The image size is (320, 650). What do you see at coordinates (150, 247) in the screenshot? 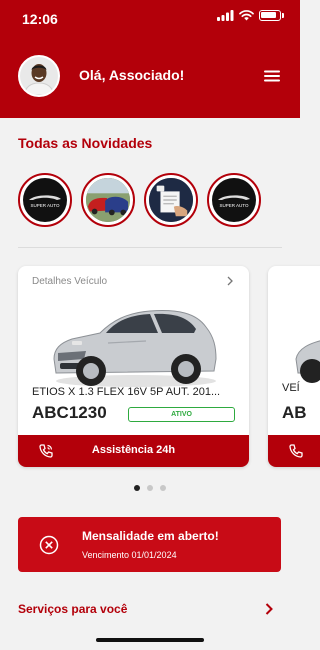
I see `section-divider` at bounding box center [150, 247].